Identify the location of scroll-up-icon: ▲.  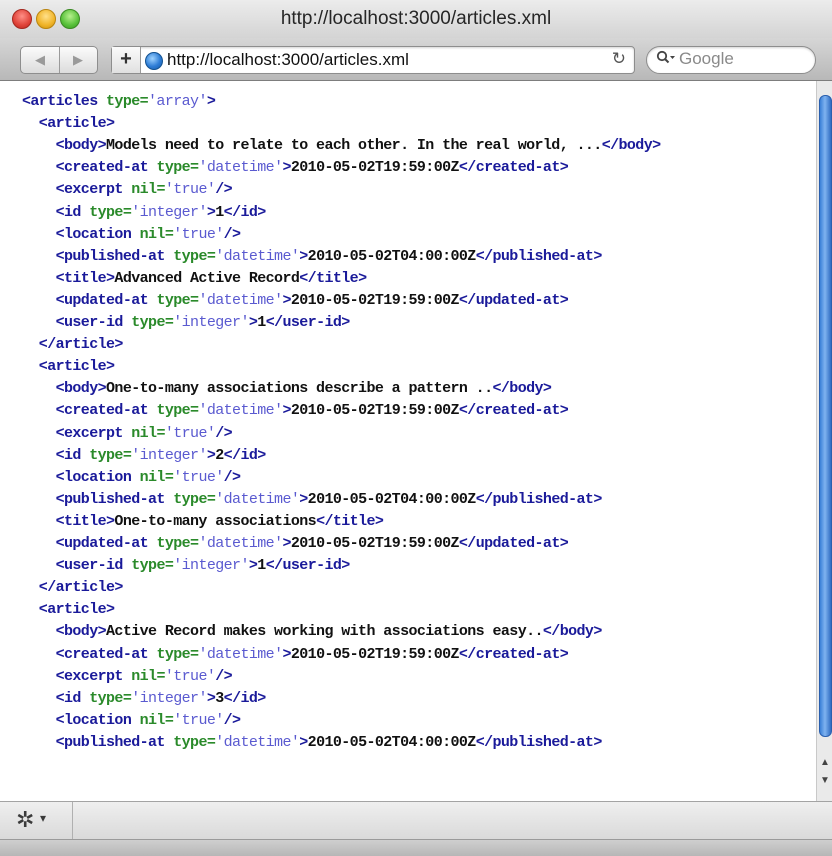
(825, 762).